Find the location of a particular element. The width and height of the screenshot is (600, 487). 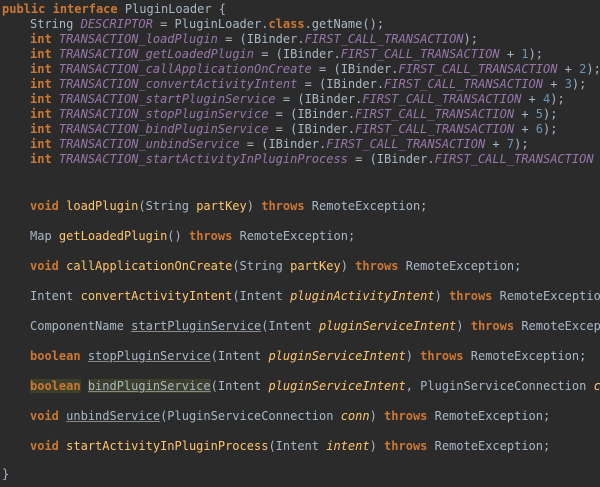

transaction-offset: 6 is located at coordinates (539, 129).